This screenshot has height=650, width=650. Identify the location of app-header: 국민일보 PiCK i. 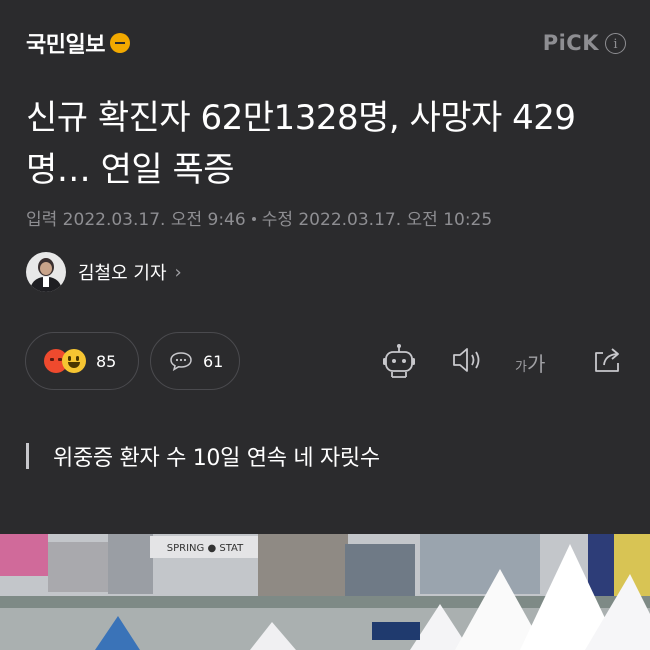
(325, 45).